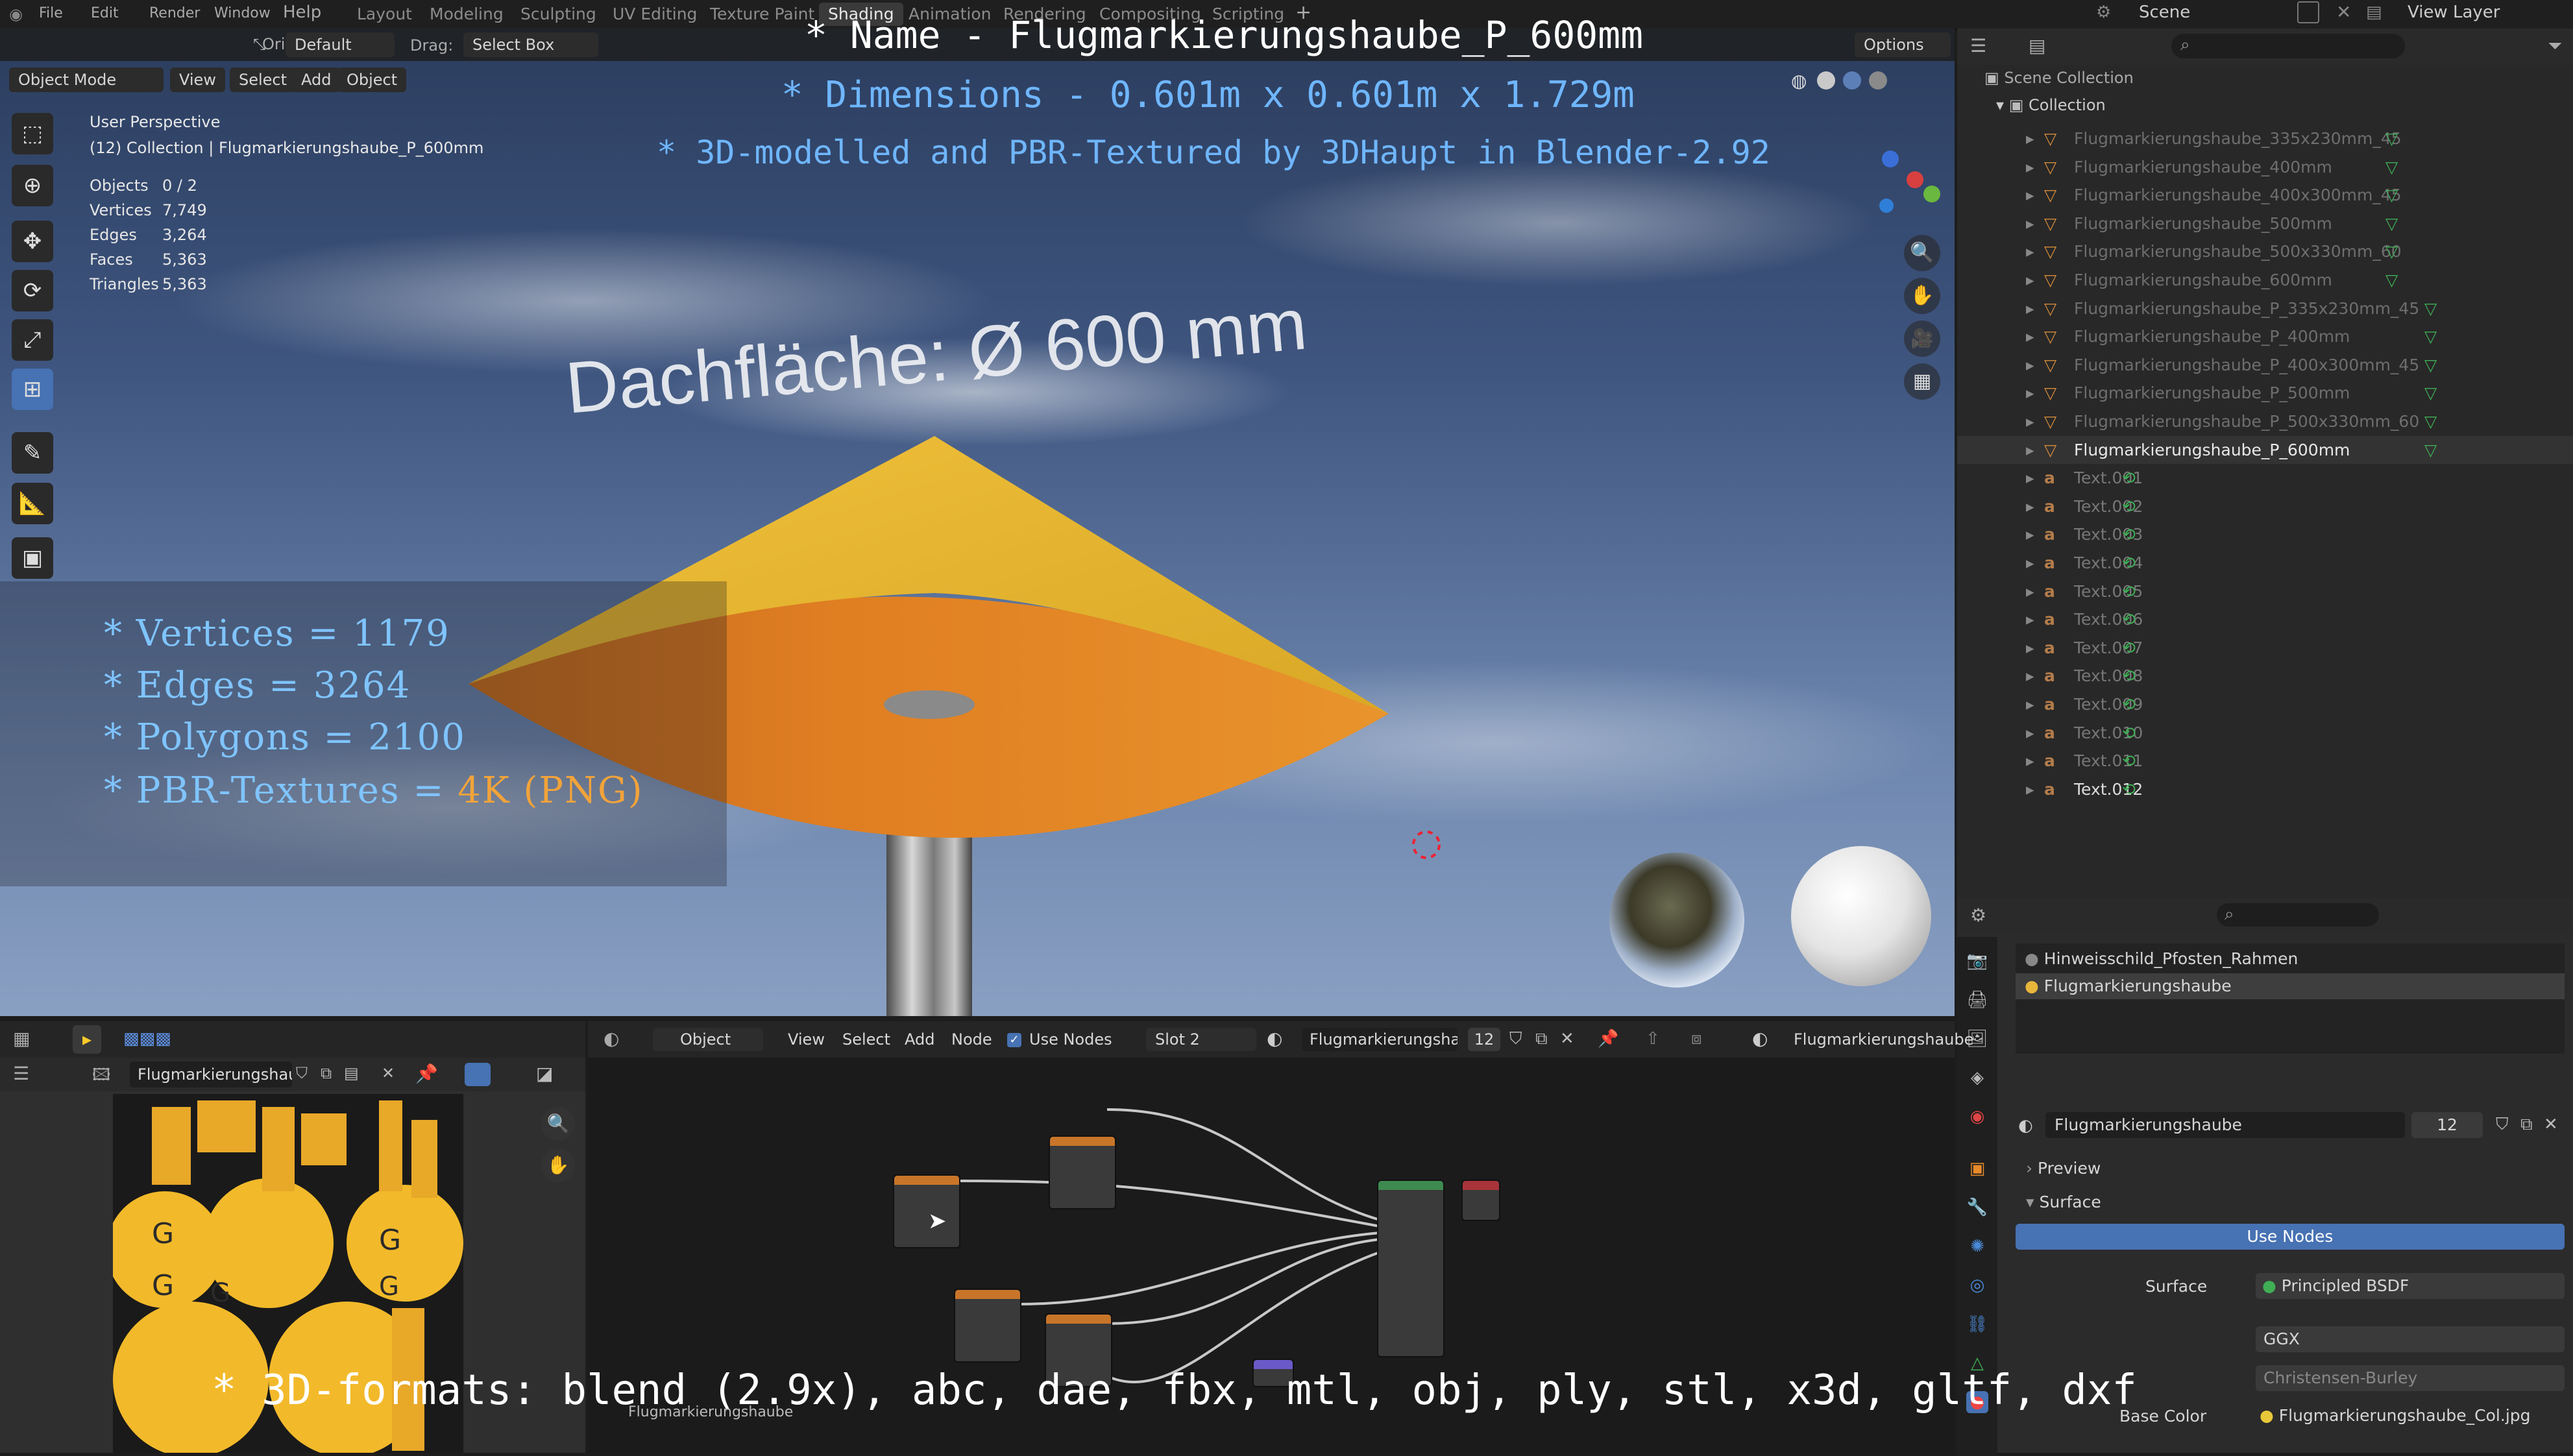  What do you see at coordinates (1082, 1172) in the screenshot?
I see `image-texture-node` at bounding box center [1082, 1172].